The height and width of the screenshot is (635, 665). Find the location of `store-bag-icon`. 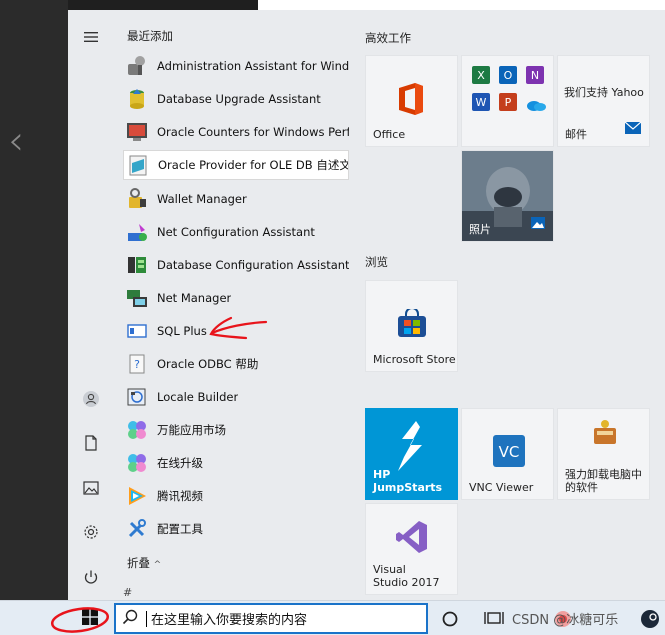

store-bag-icon is located at coordinates (412, 324).